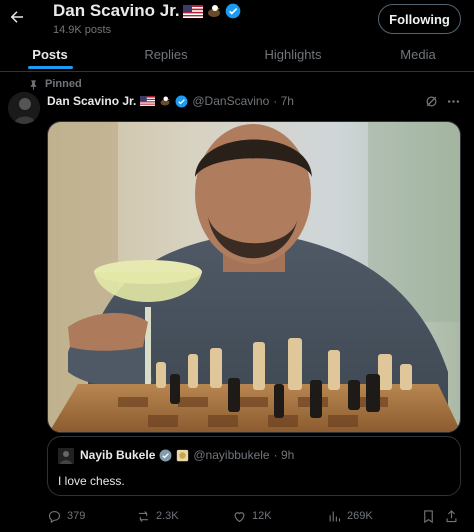 Image resolution: width=474 pixels, height=532 pixels. What do you see at coordinates (66, 516) in the screenshot?
I see `reply-button: 379` at bounding box center [66, 516].